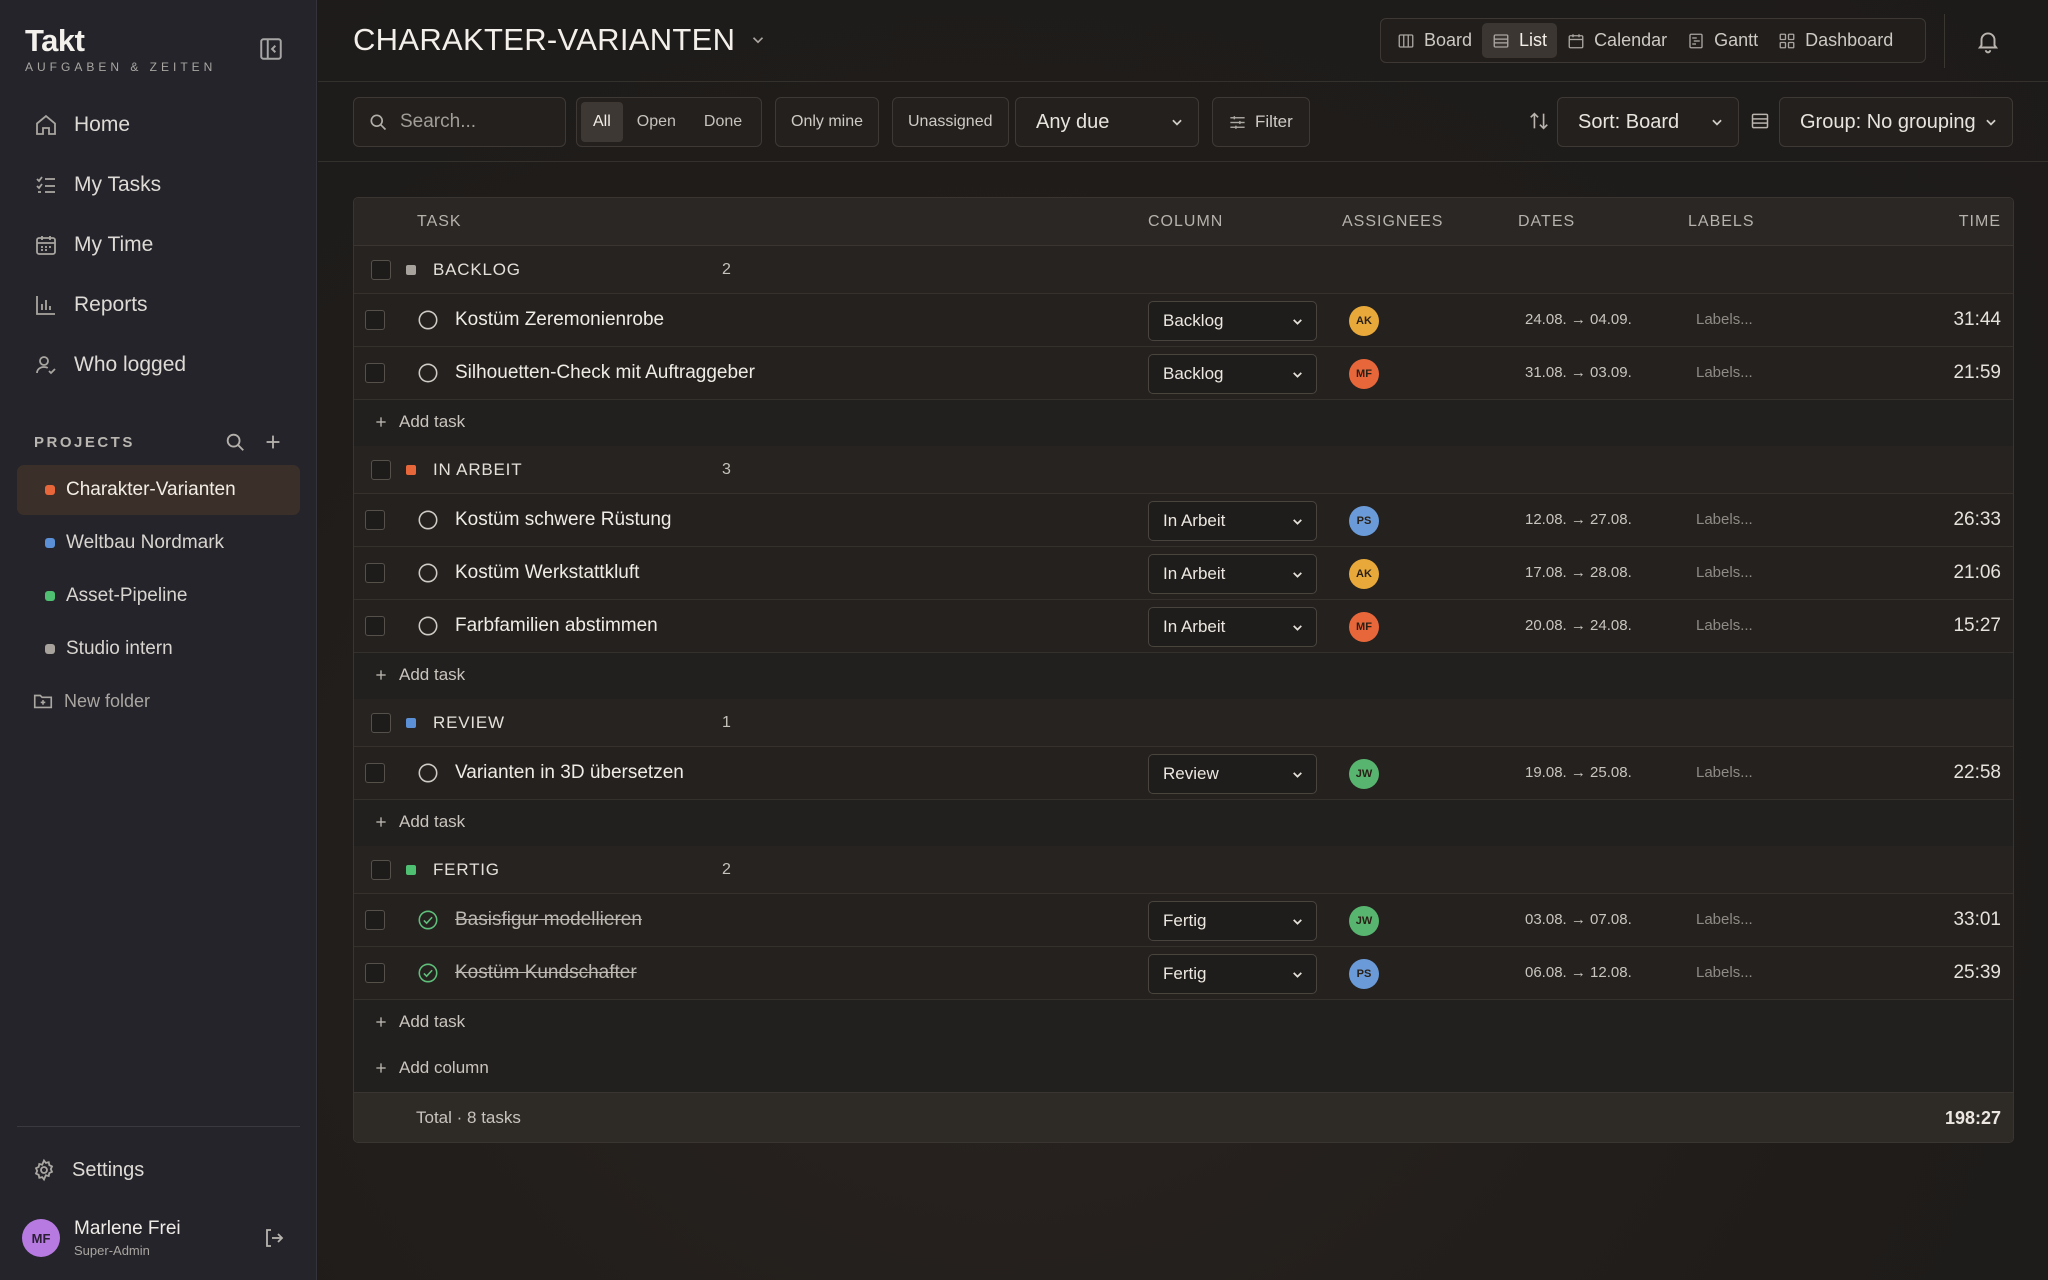  I want to click on header-labels: LABELS, so click(1721, 222).